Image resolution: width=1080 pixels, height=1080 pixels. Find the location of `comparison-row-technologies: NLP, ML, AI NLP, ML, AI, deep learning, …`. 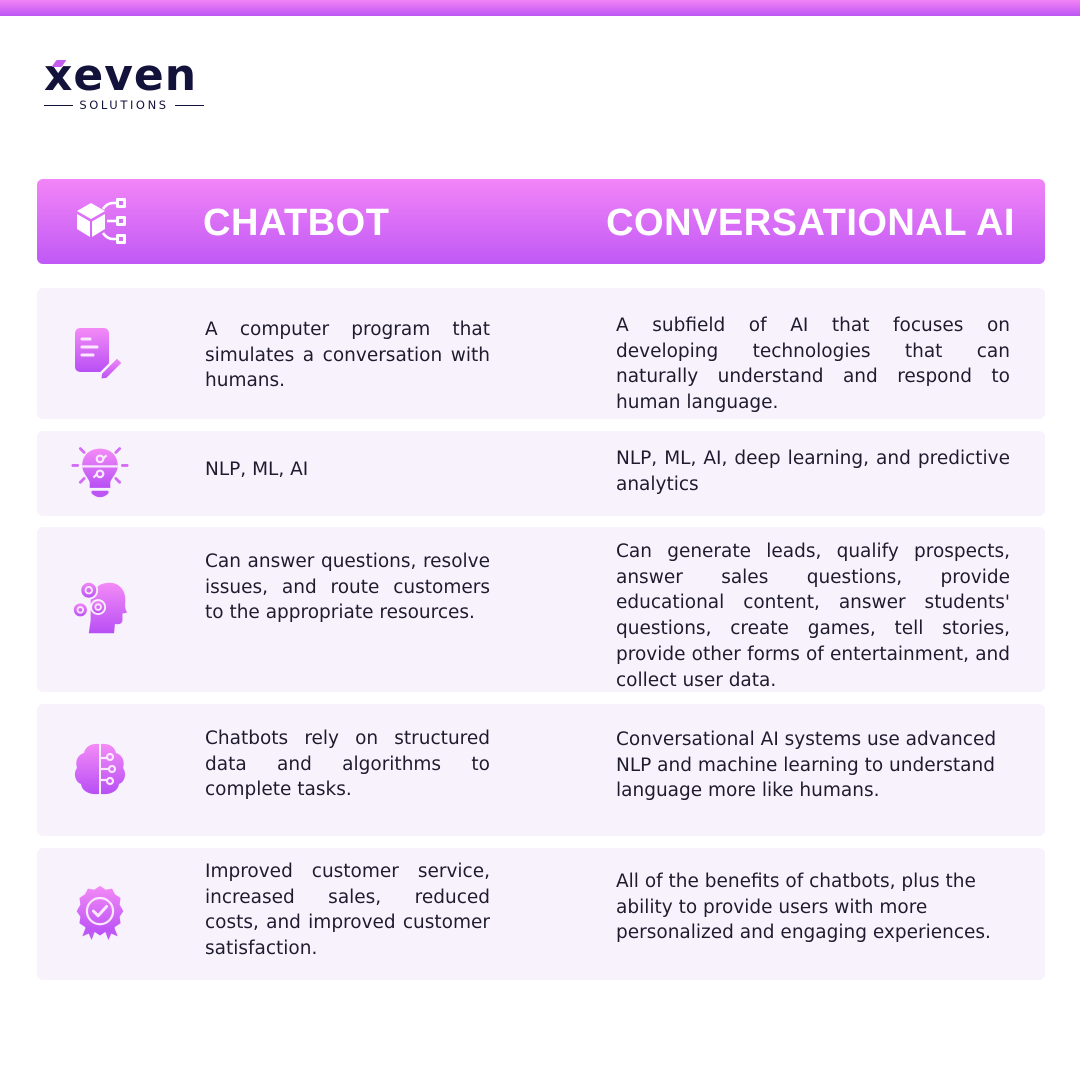

comparison-row-technologies: NLP, ML, AI NLP, ML, AI, deep learning, … is located at coordinates (541, 473).